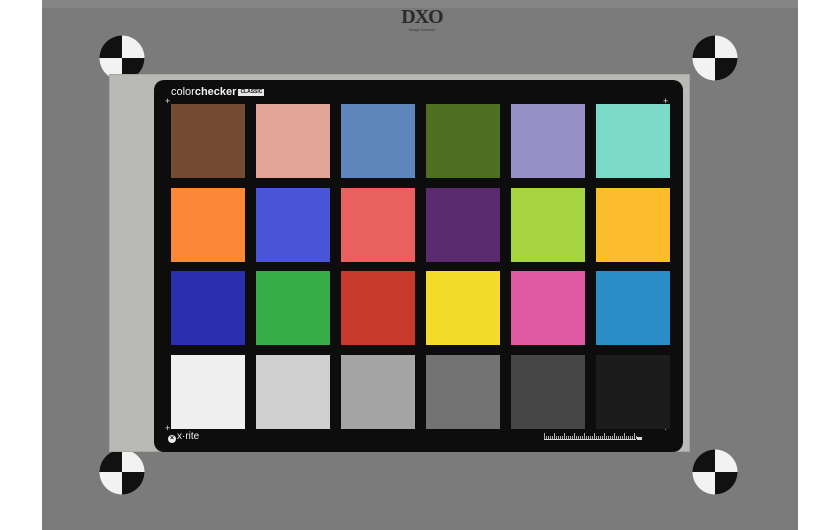 This screenshot has width=840, height=530. Describe the element at coordinates (422, 17) in the screenshot. I see `dxo-logo-mark: DXO` at that location.